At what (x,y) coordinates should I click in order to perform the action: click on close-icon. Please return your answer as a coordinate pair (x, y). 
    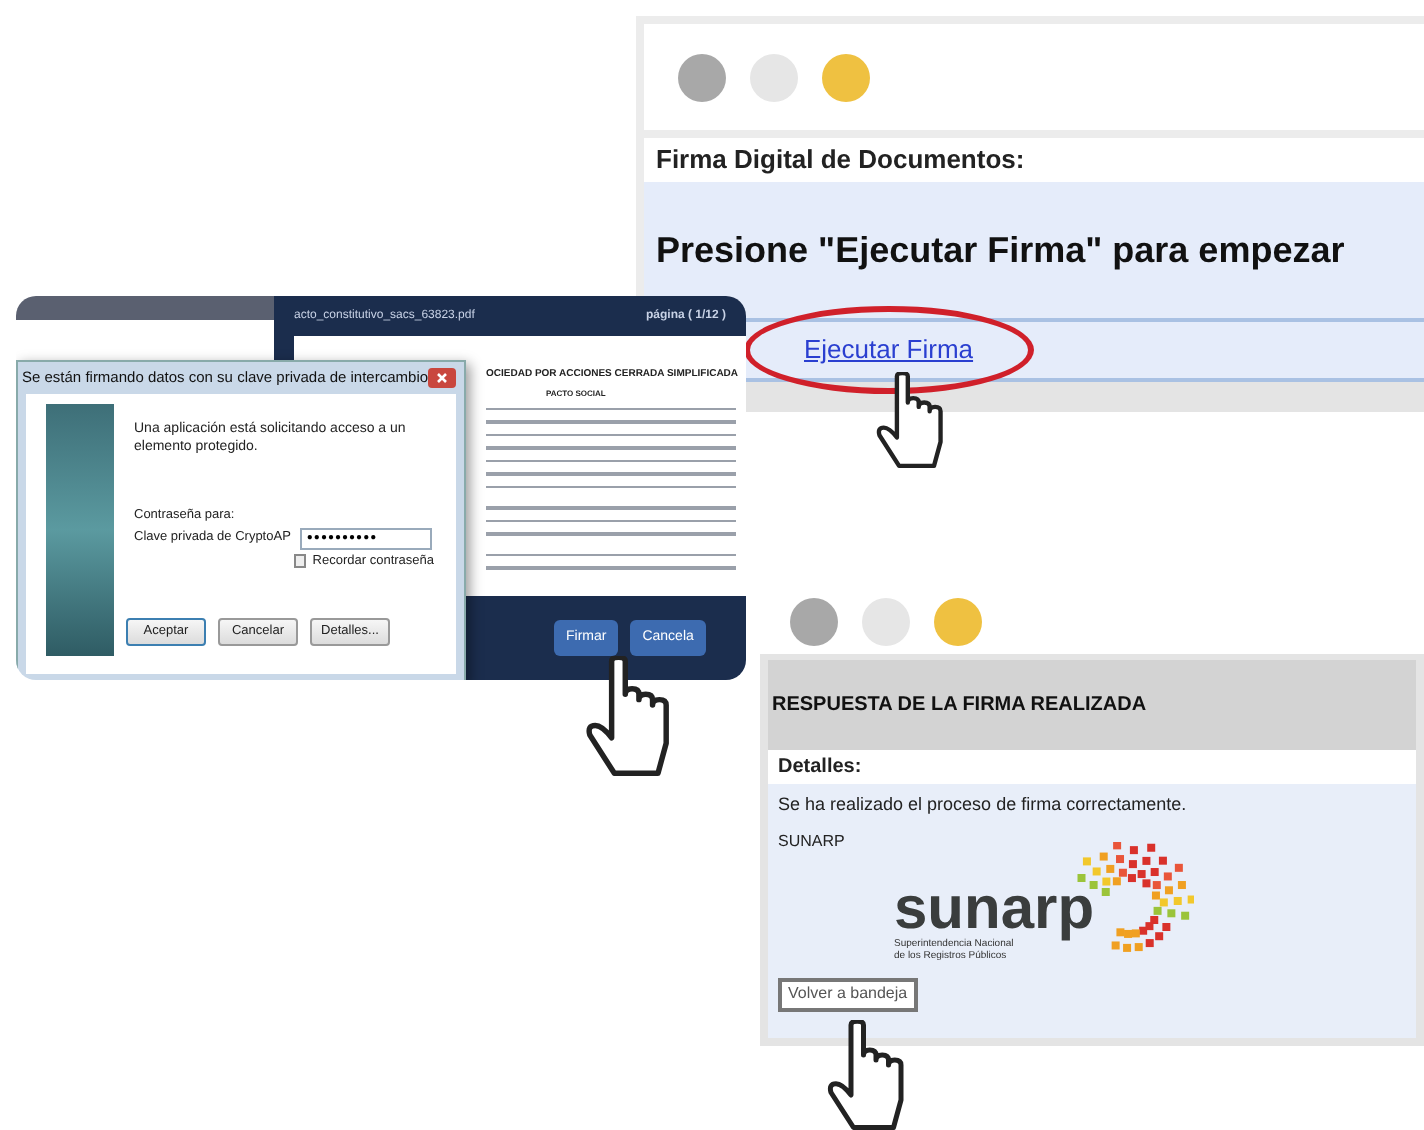
    Looking at the image, I should click on (442, 378).